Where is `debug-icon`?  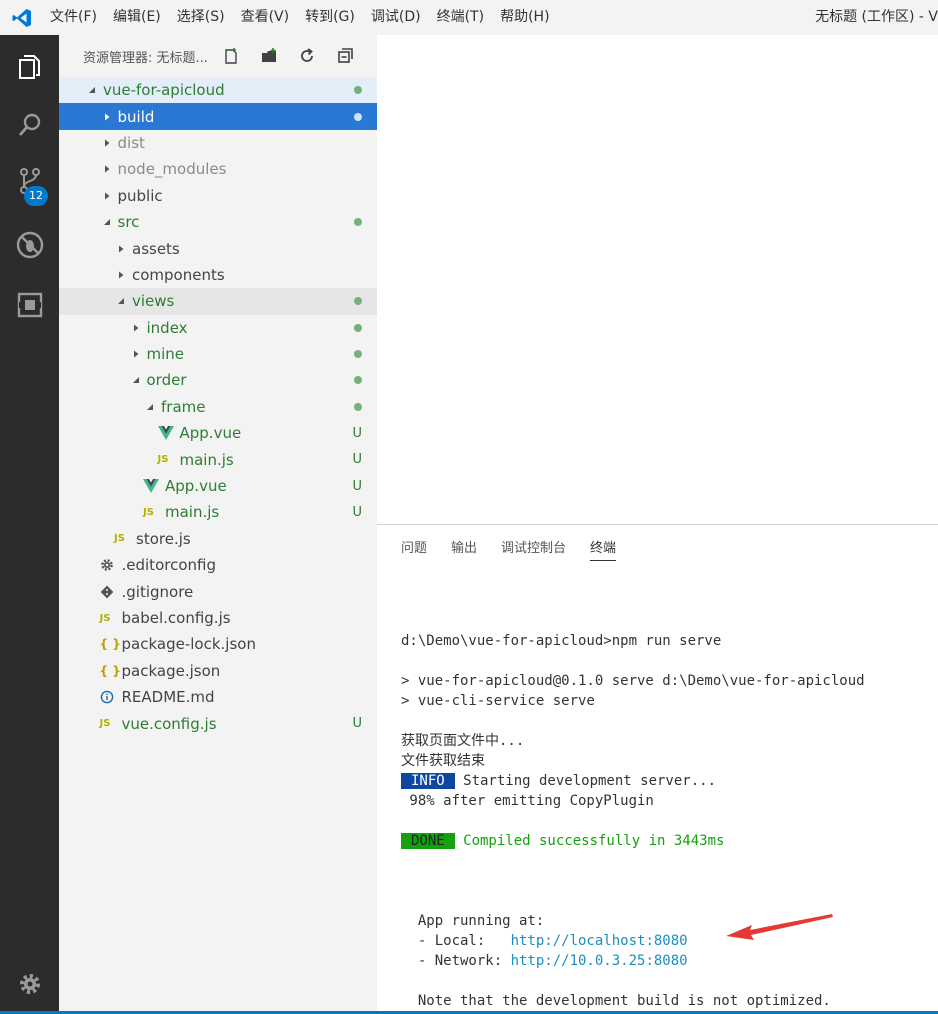 debug-icon is located at coordinates (30, 245).